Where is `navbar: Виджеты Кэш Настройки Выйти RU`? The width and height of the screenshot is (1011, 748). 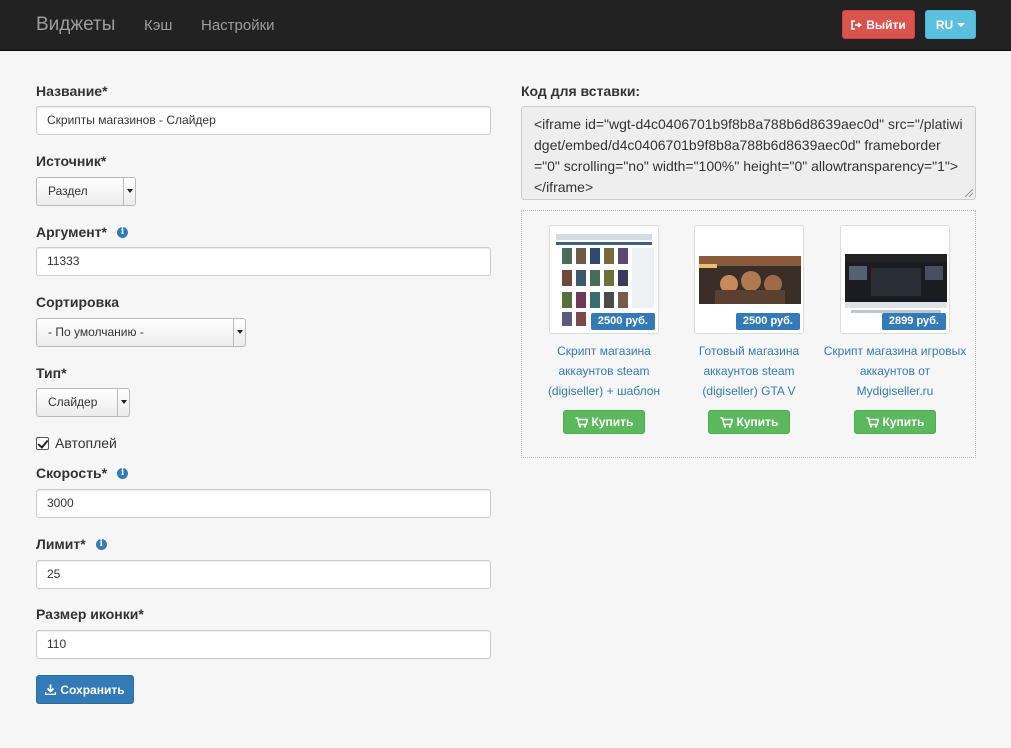 navbar: Виджеты Кэш Настройки Выйти RU is located at coordinates (505, 25).